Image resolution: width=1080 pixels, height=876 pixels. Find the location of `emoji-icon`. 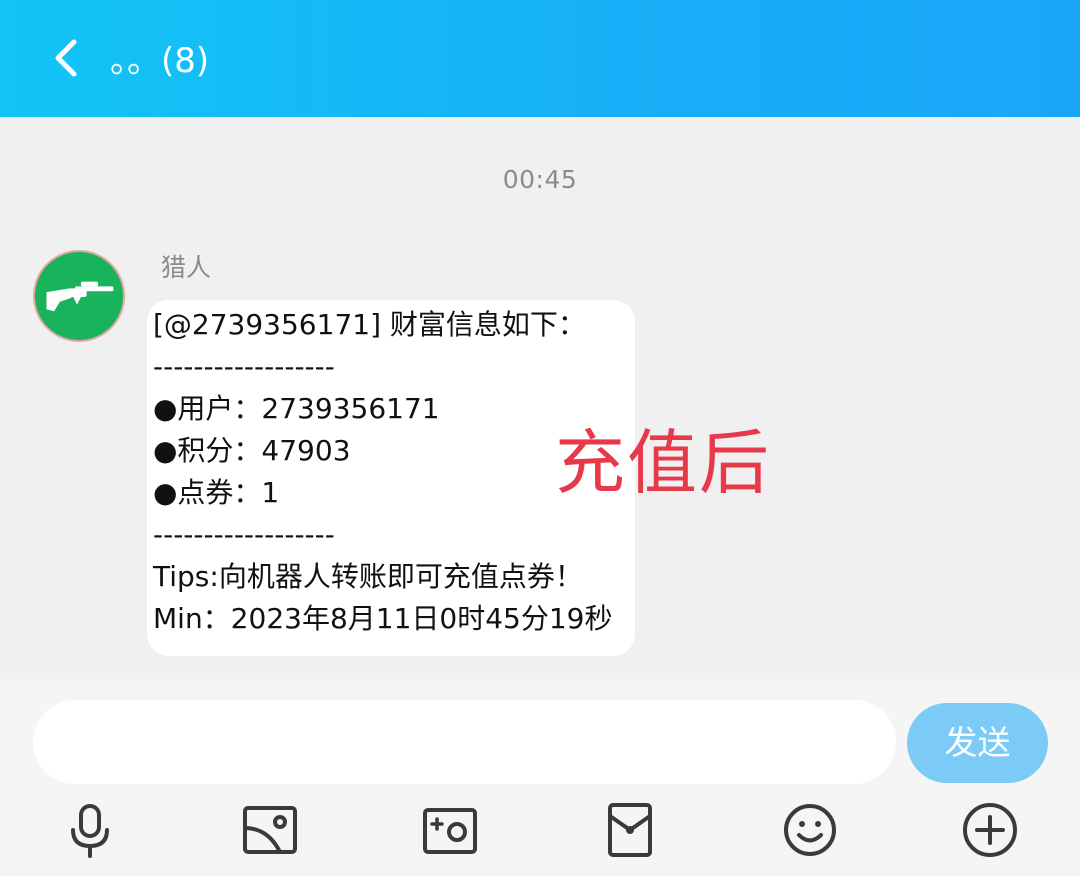

emoji-icon is located at coordinates (810, 830).